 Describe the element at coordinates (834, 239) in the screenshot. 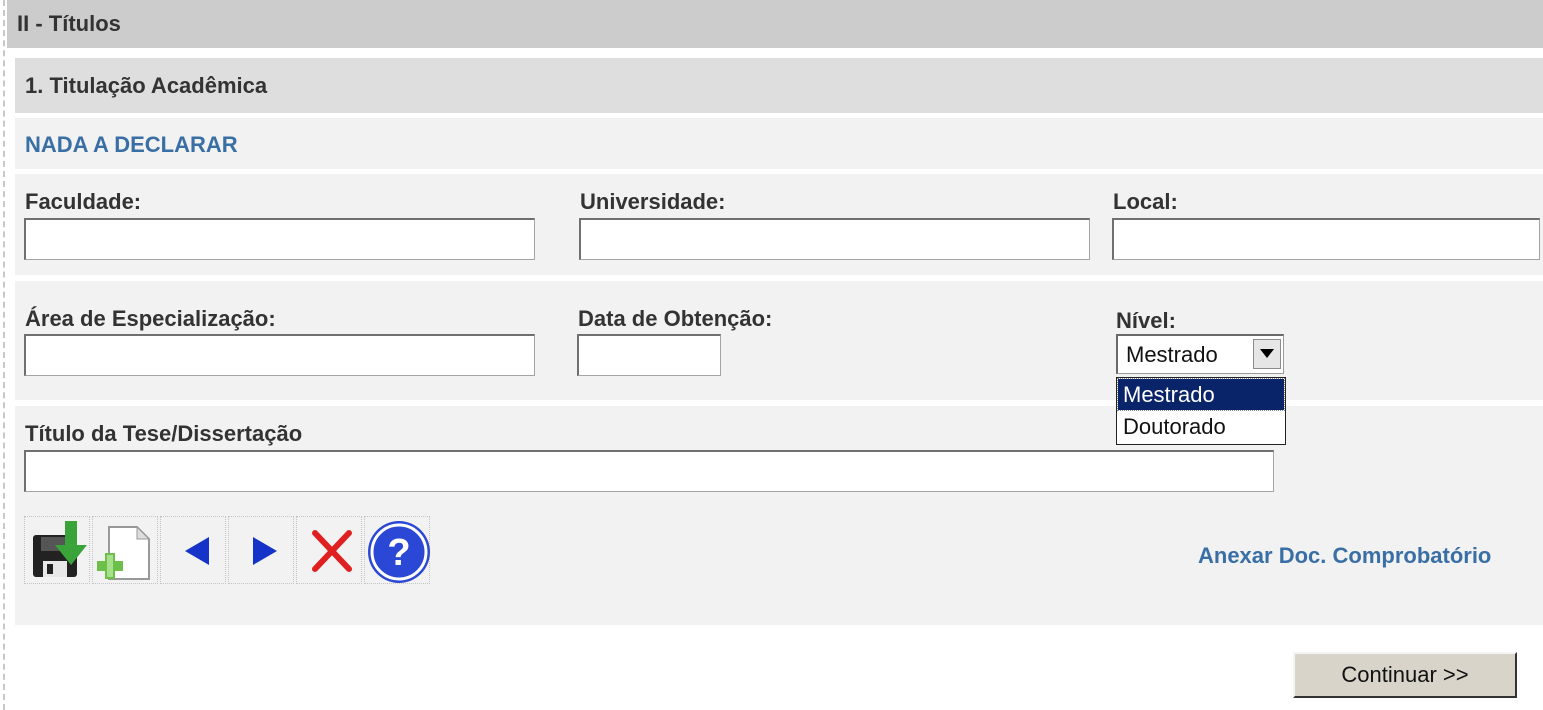

I see `universidade-input` at that location.